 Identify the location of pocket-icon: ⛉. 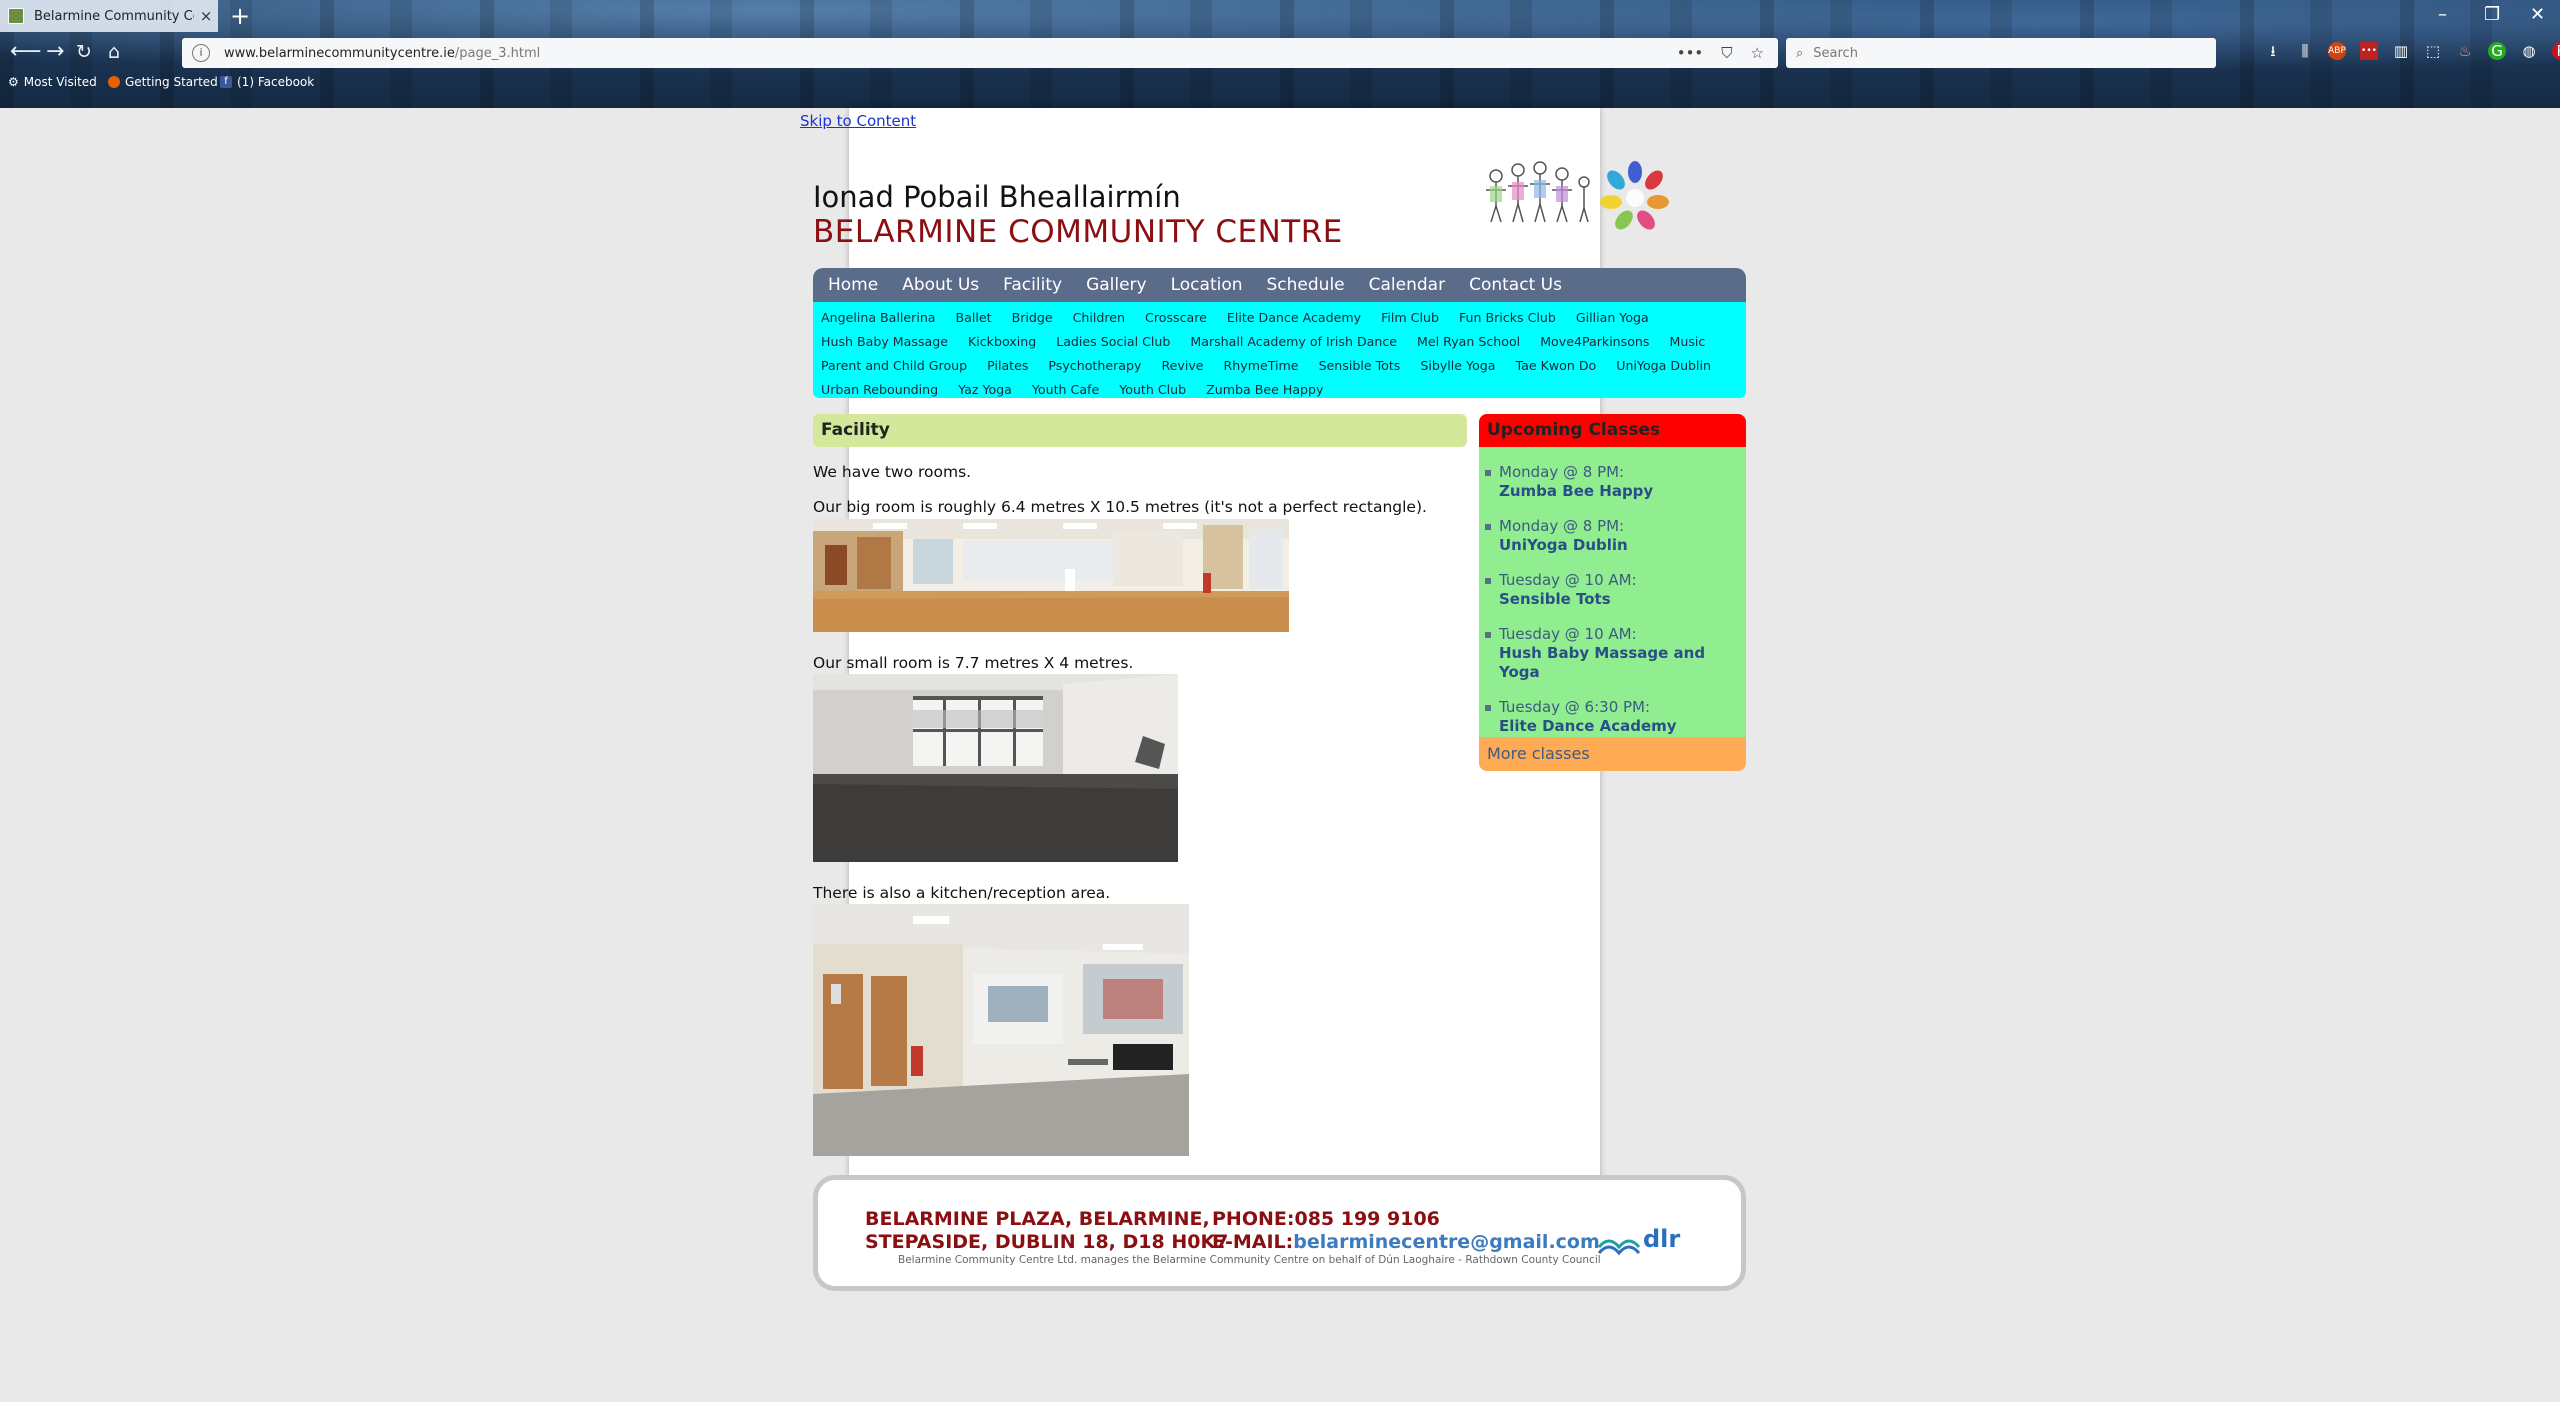
(1726, 53).